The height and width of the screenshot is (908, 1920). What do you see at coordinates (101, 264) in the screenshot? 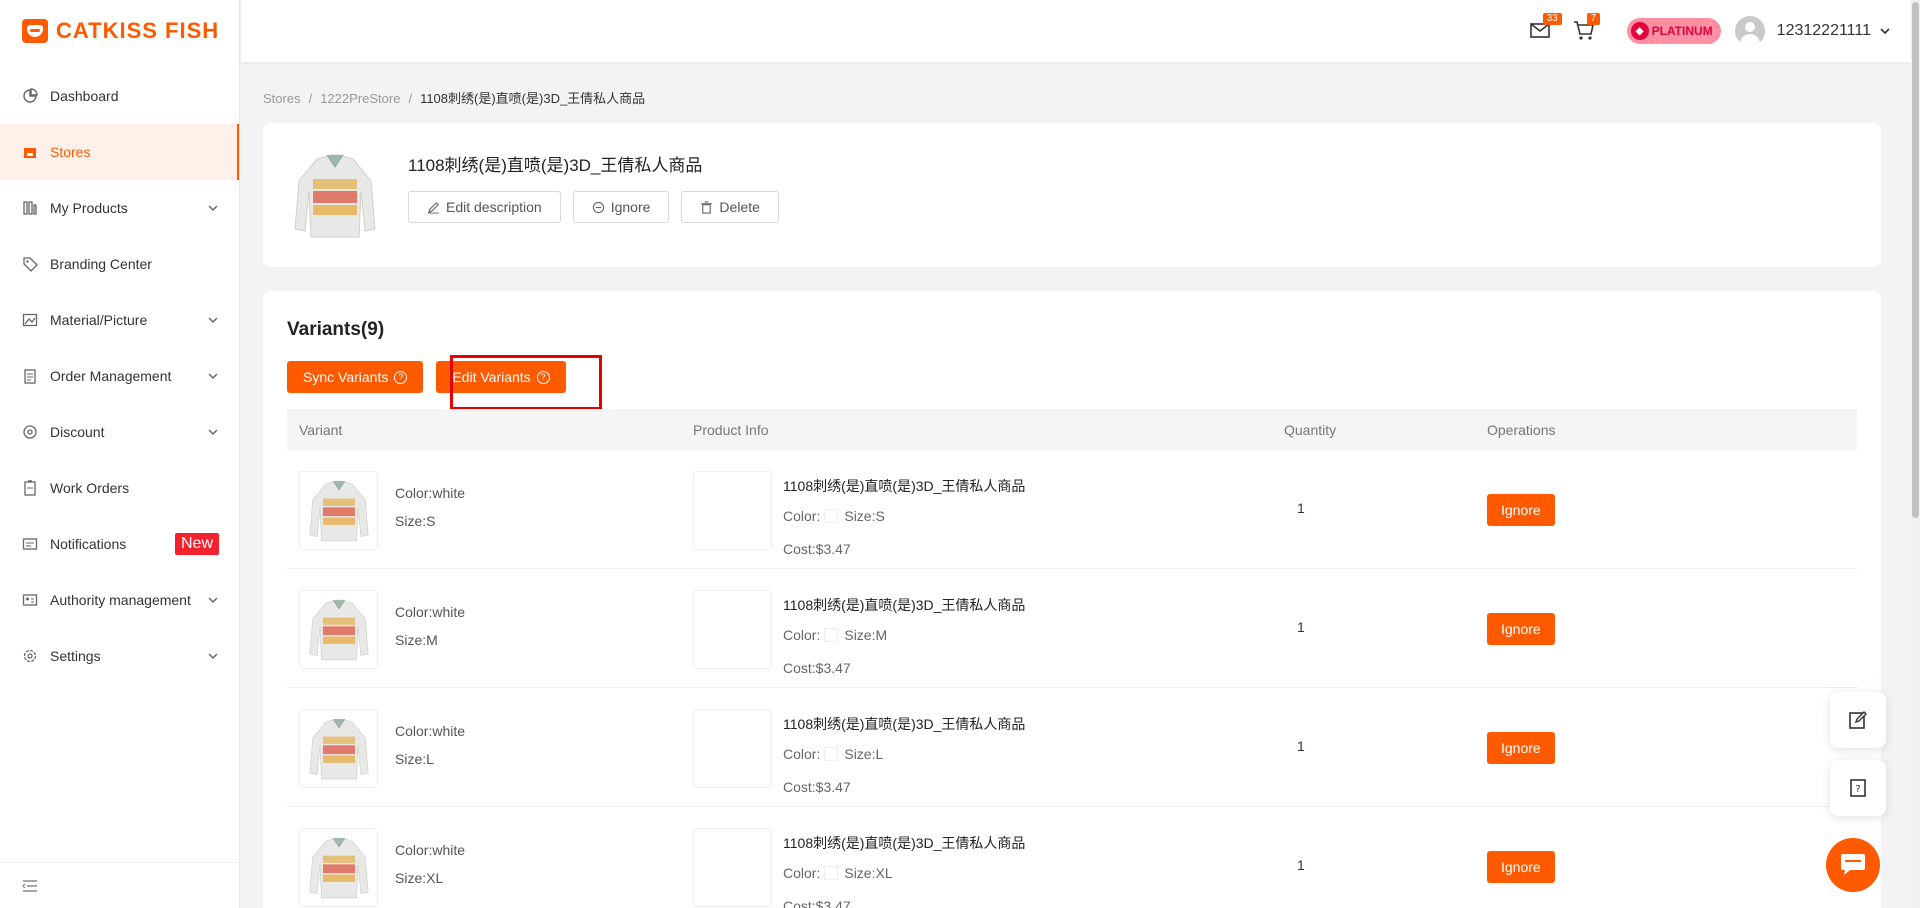
I see `sidebar-item-label: Branding Center` at bounding box center [101, 264].